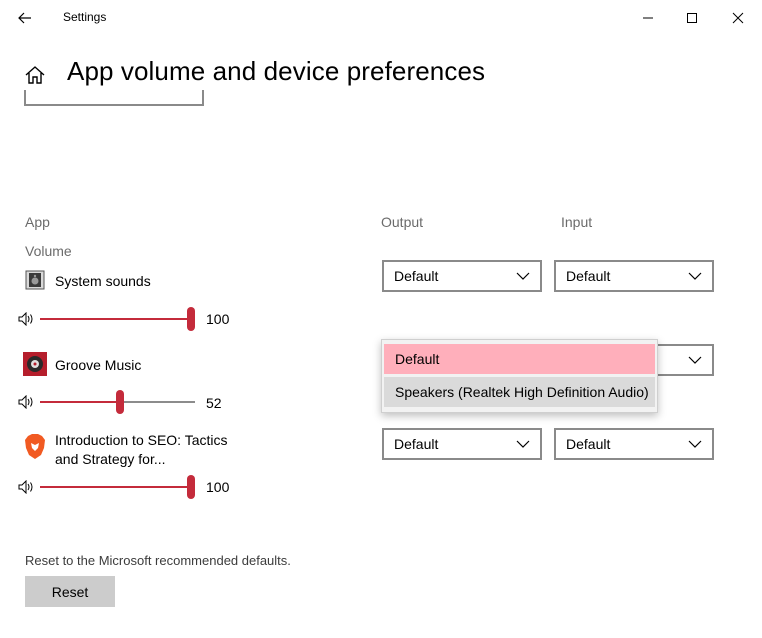  Describe the element at coordinates (85, 17) in the screenshot. I see `window-title: Settings` at that location.